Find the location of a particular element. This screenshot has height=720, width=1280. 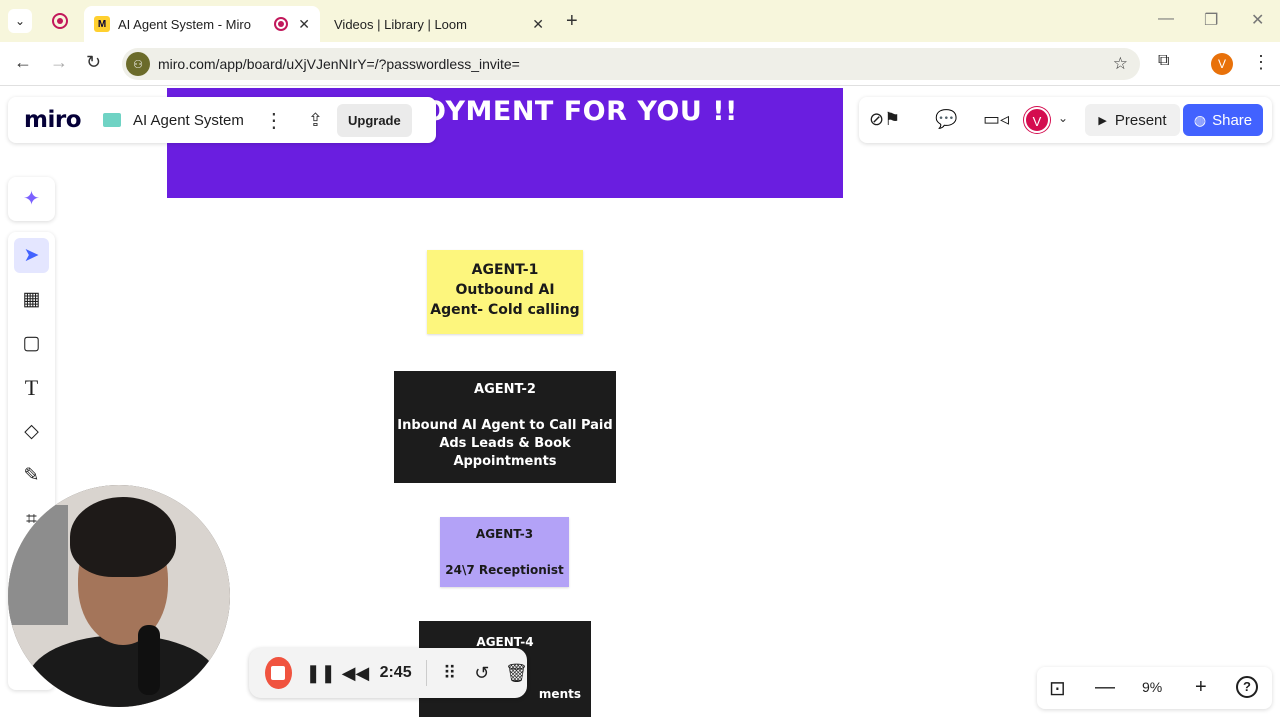

chevron-down-icon: ⌄ is located at coordinates (1063, 118).